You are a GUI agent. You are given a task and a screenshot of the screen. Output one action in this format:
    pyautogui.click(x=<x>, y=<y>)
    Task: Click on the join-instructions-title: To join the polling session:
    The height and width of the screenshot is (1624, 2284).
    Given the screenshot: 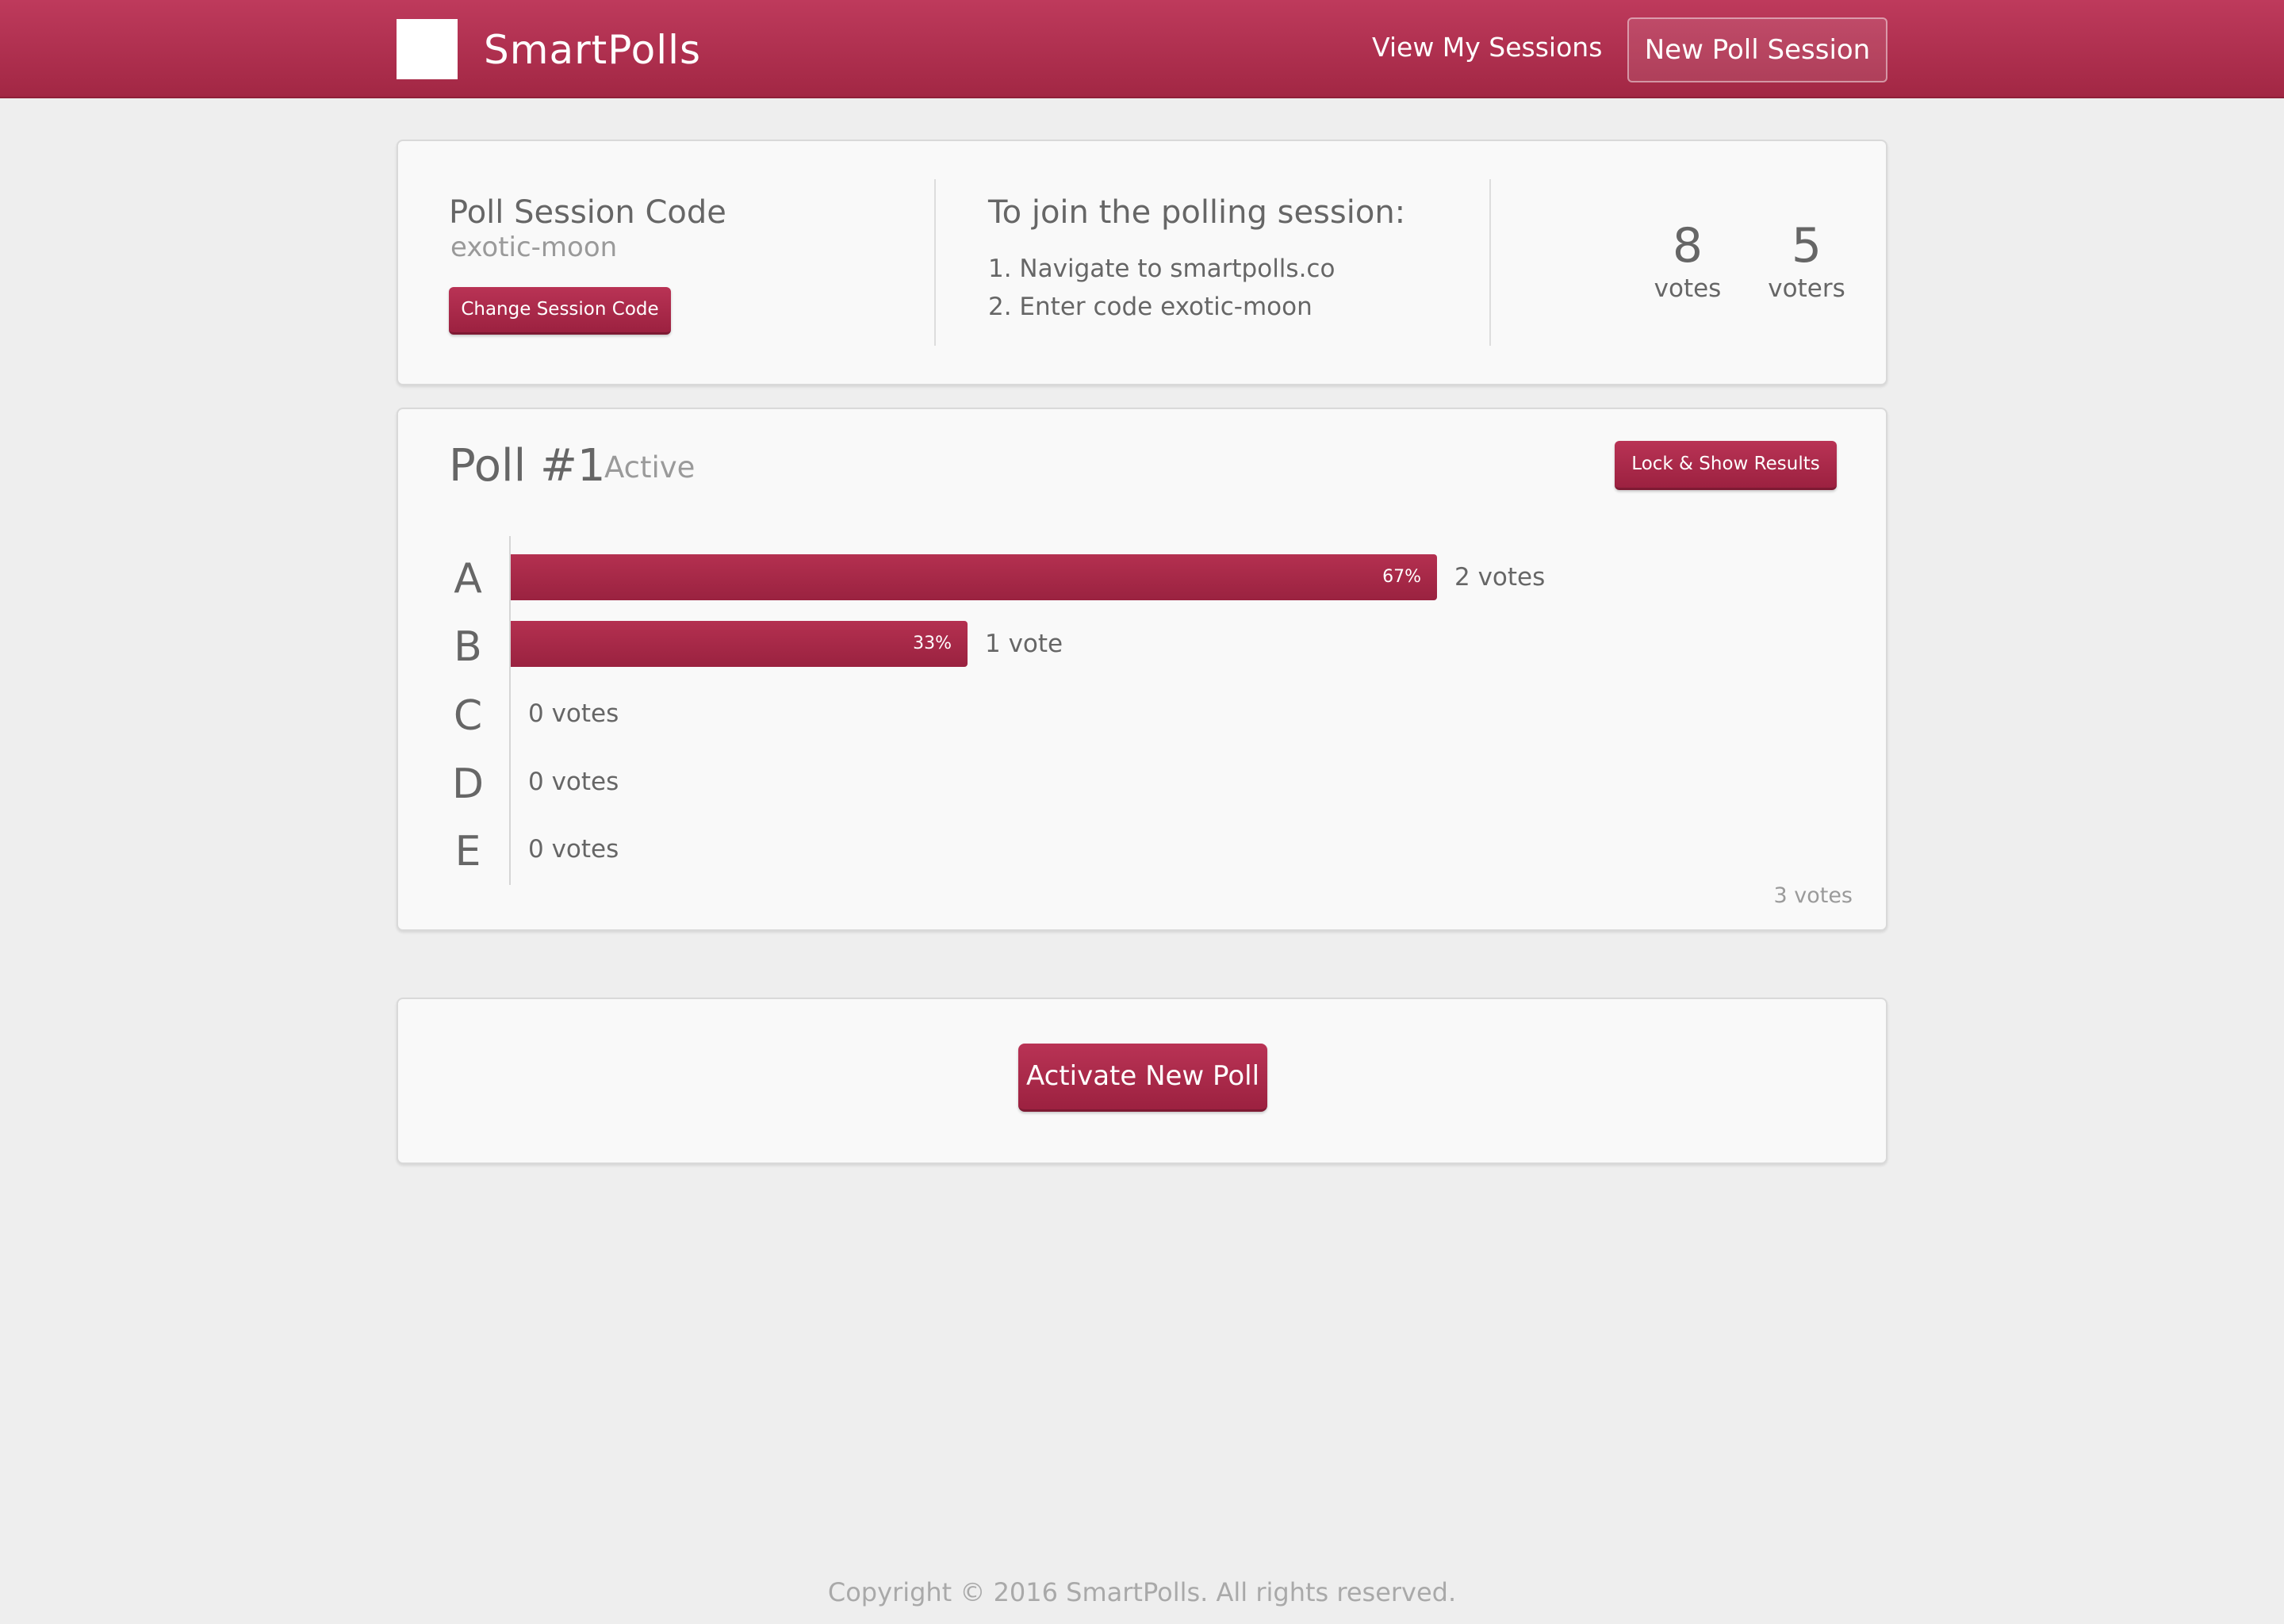 What is the action you would take?
    pyautogui.click(x=1197, y=213)
    